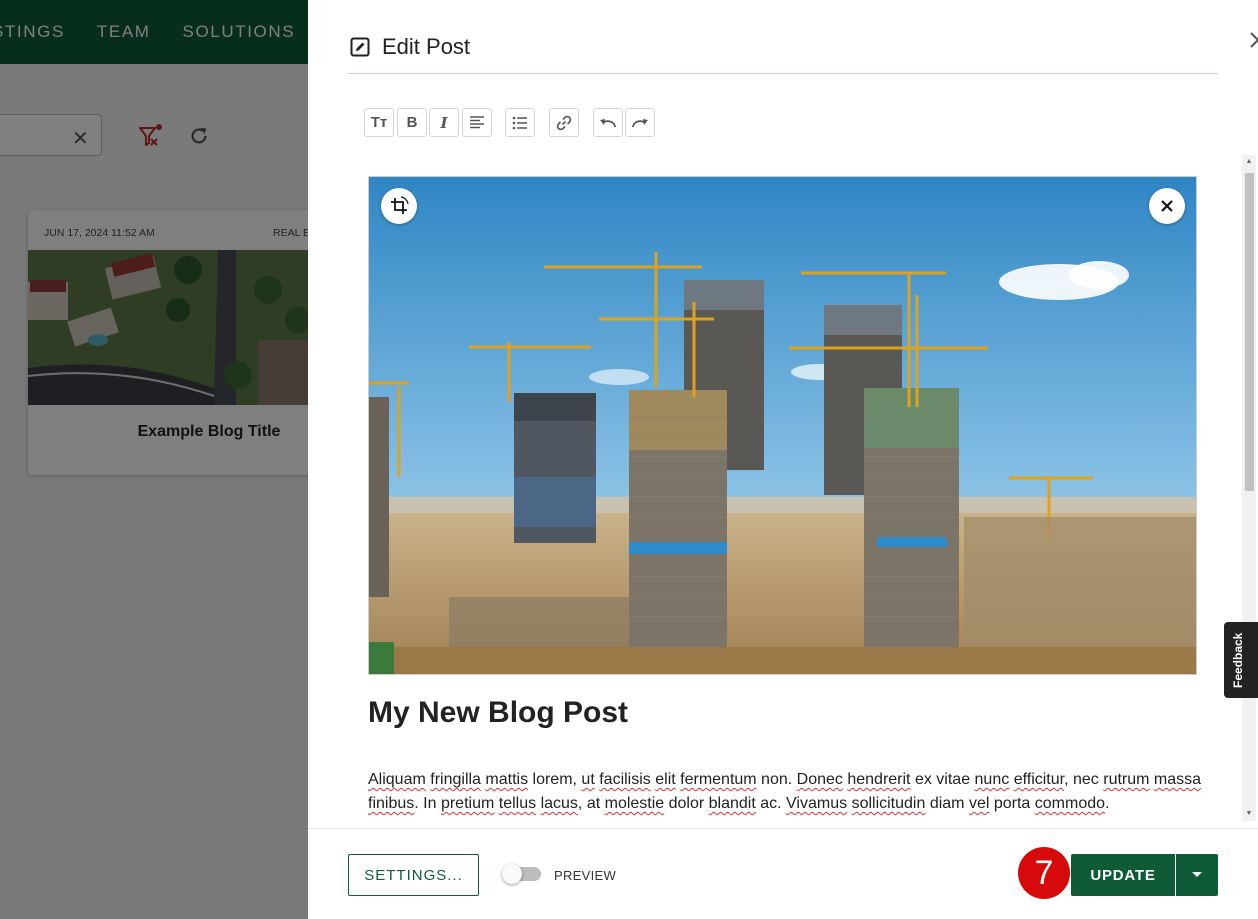  Describe the element at coordinates (559, 803) in the screenshot. I see `misspelled-word: lacus` at that location.